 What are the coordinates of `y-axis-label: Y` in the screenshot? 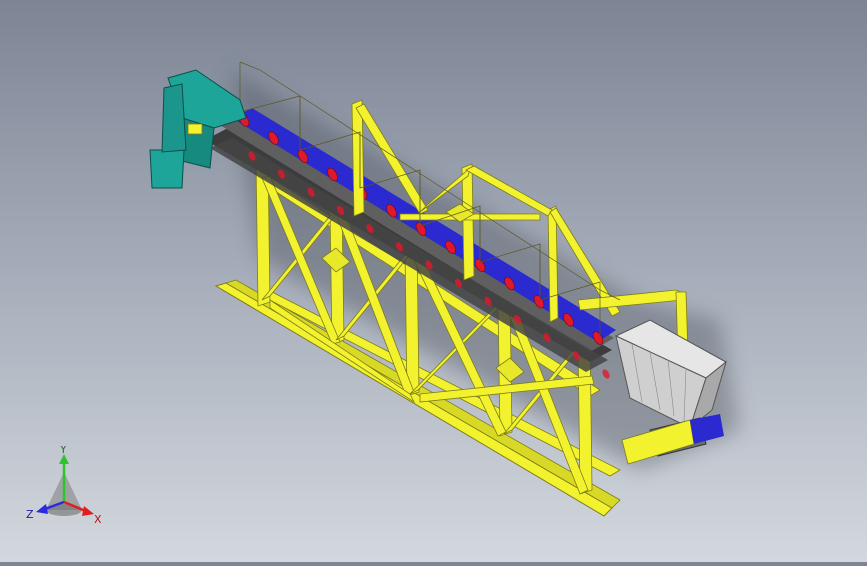 It's located at (63, 451).